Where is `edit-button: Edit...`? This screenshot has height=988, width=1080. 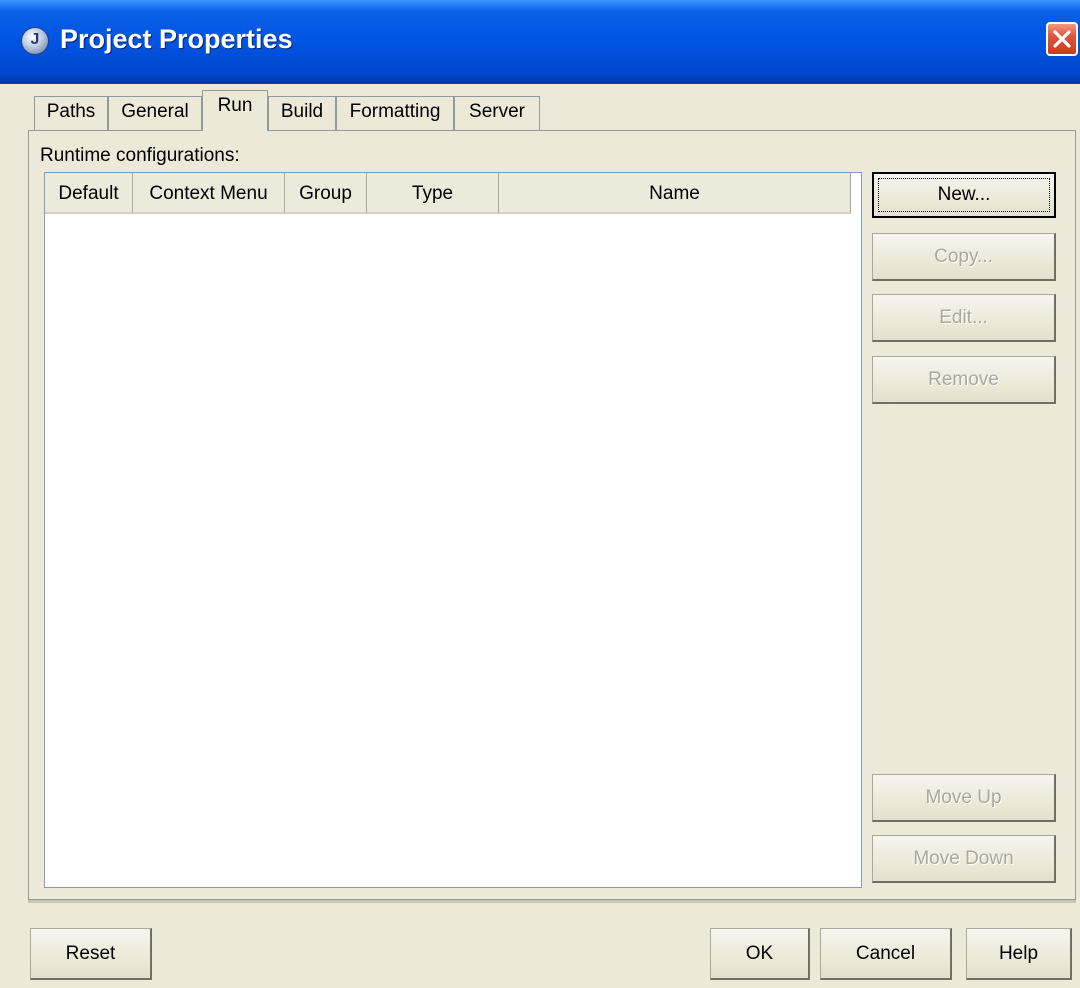
edit-button: Edit... is located at coordinates (964, 318).